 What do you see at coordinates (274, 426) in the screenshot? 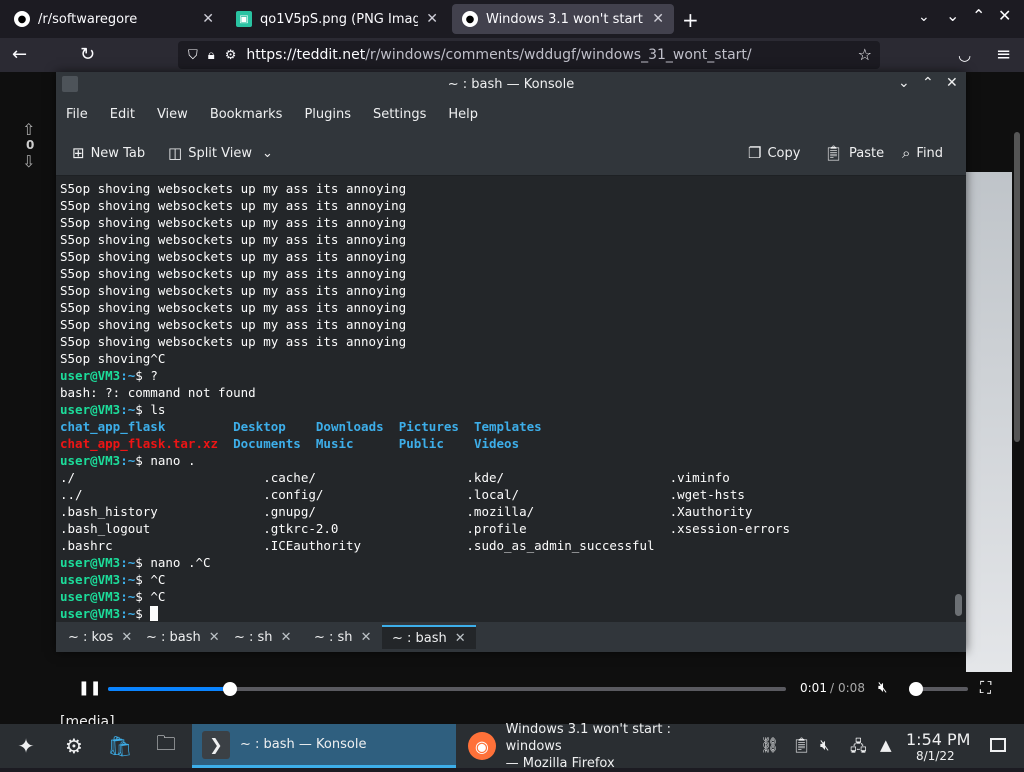
I see `directory-entry: Desktop` at bounding box center [274, 426].